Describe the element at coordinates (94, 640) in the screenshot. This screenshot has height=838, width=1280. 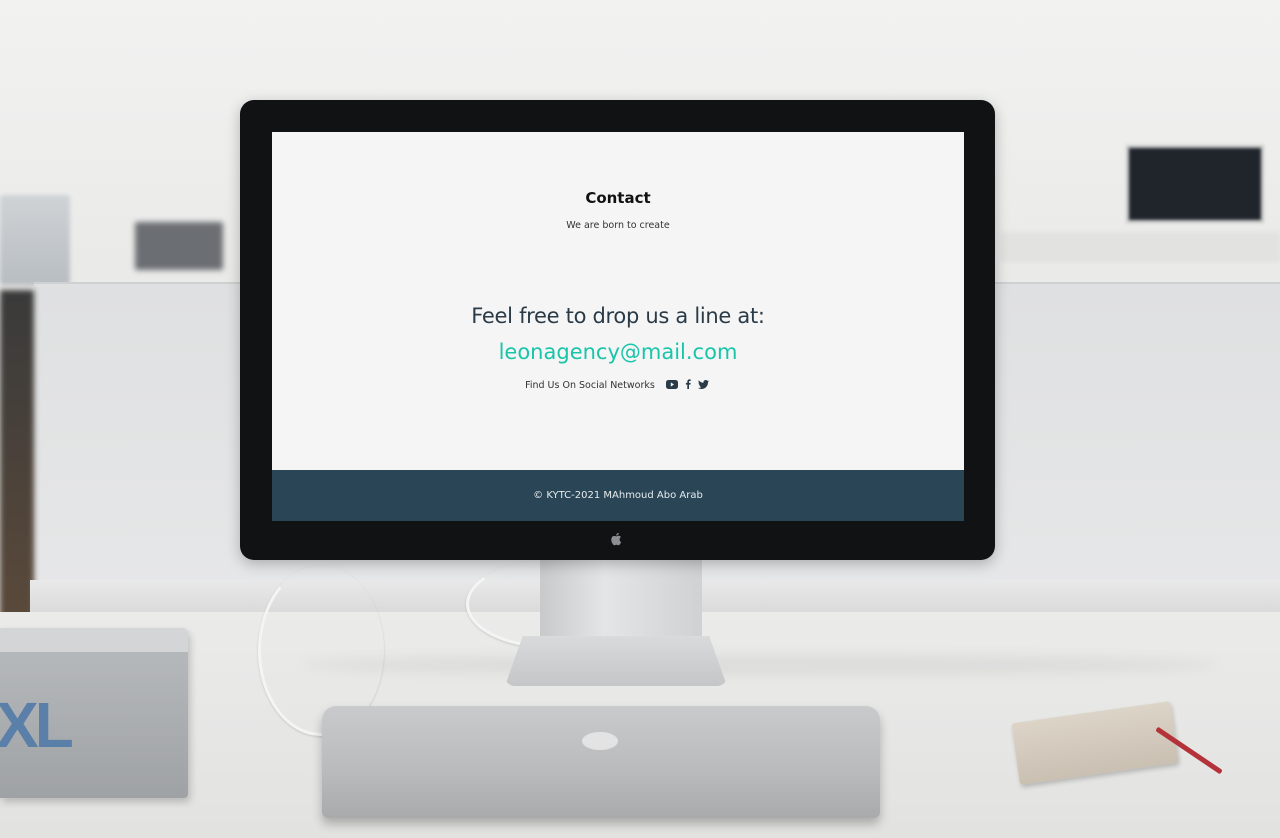
I see `book-spine` at that location.